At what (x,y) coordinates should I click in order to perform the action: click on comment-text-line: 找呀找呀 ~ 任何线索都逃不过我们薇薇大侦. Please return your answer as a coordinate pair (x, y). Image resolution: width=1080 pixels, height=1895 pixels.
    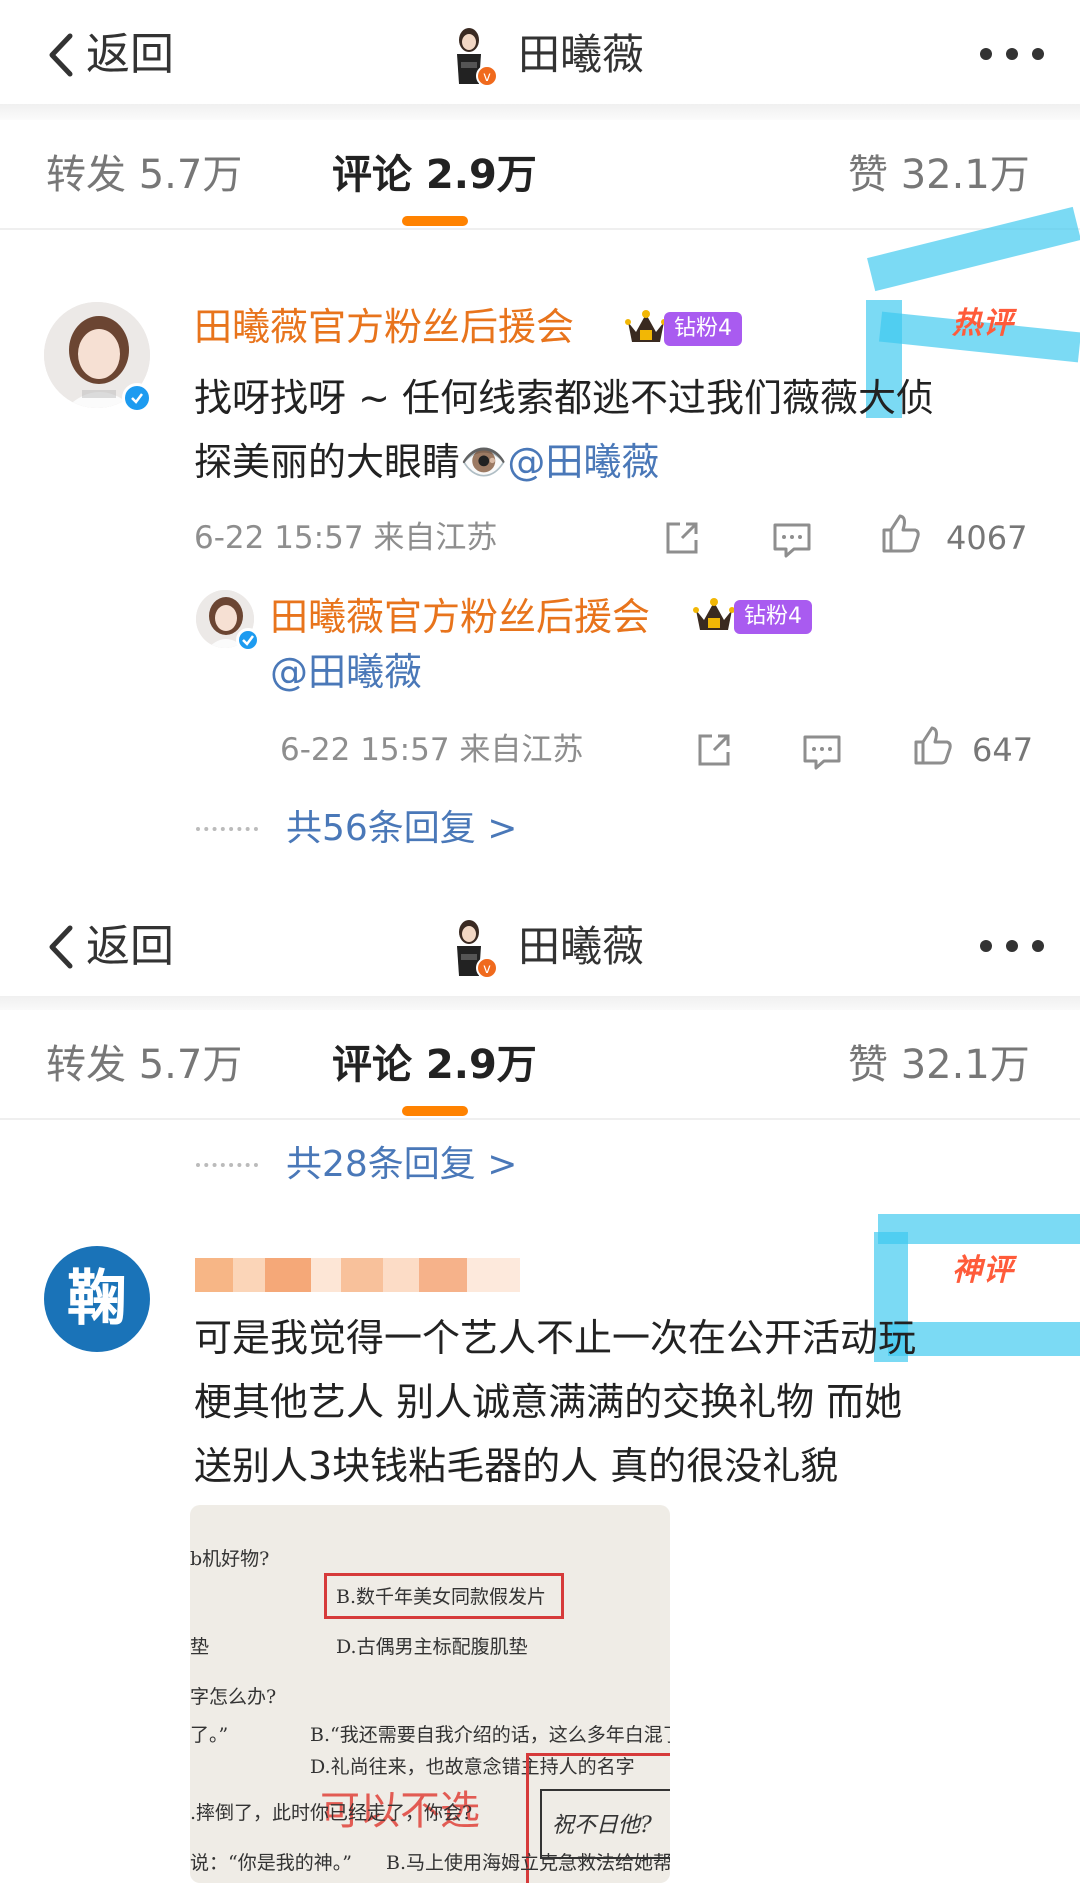
    Looking at the image, I should click on (564, 398).